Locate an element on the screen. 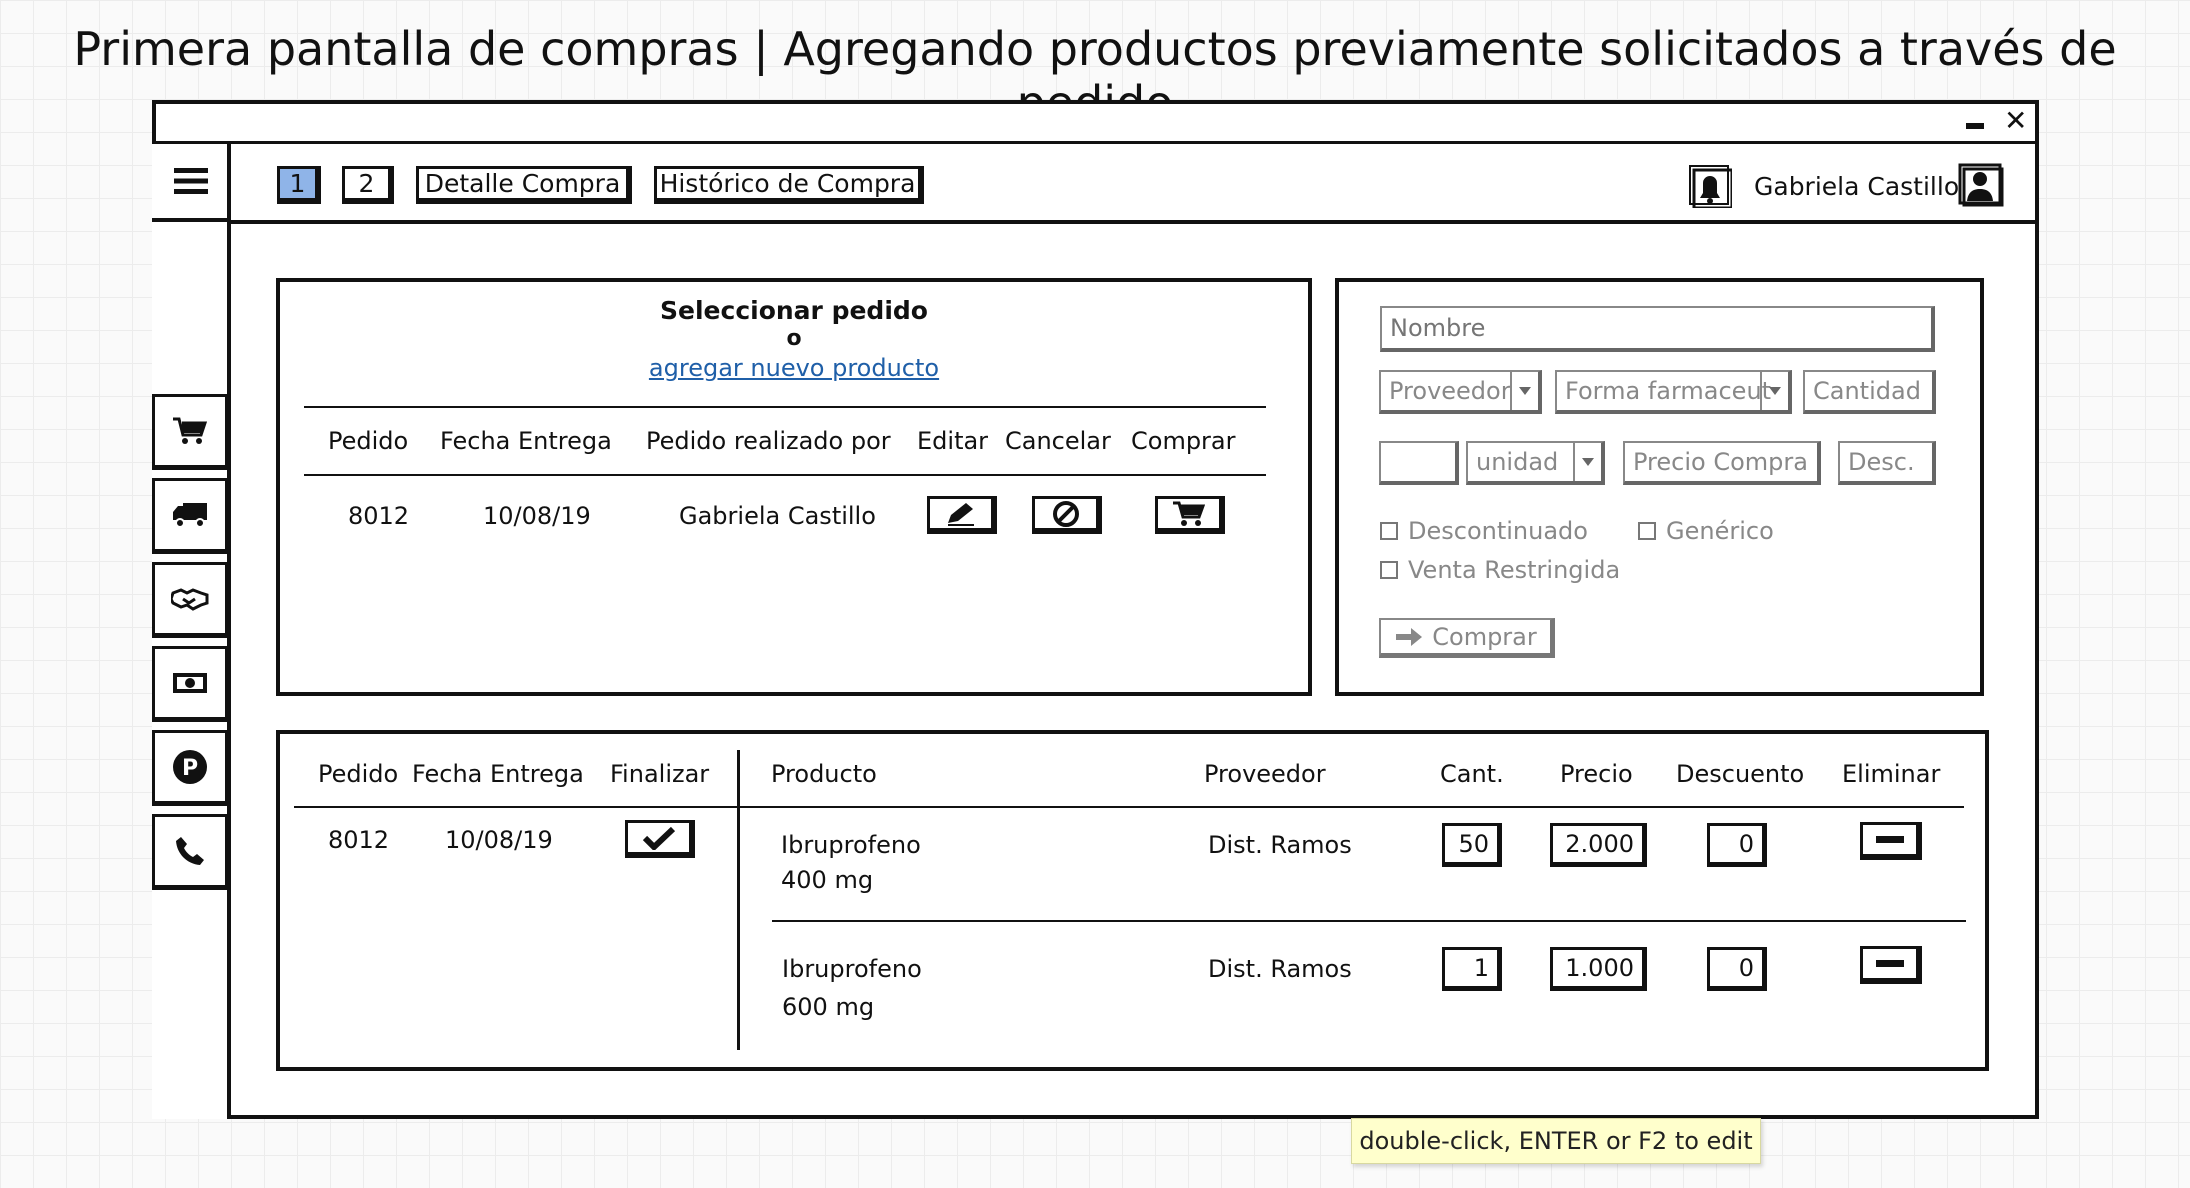 The height and width of the screenshot is (1188, 2190). generico-label: Genérico is located at coordinates (1720, 531).